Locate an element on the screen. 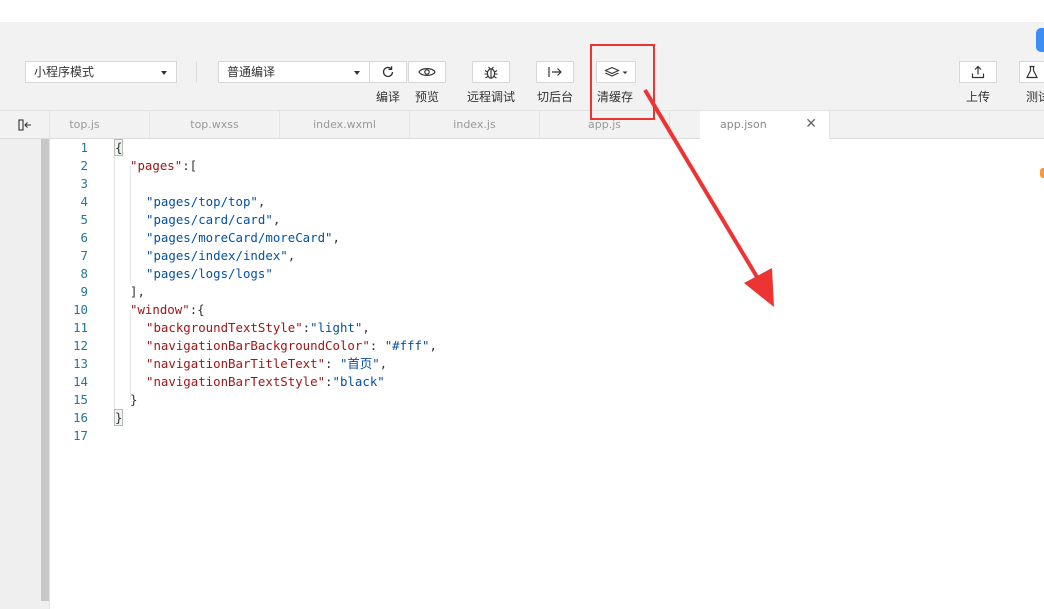 The image size is (1044, 609). code-text: "pages/top/top", is located at coordinates (205, 202).